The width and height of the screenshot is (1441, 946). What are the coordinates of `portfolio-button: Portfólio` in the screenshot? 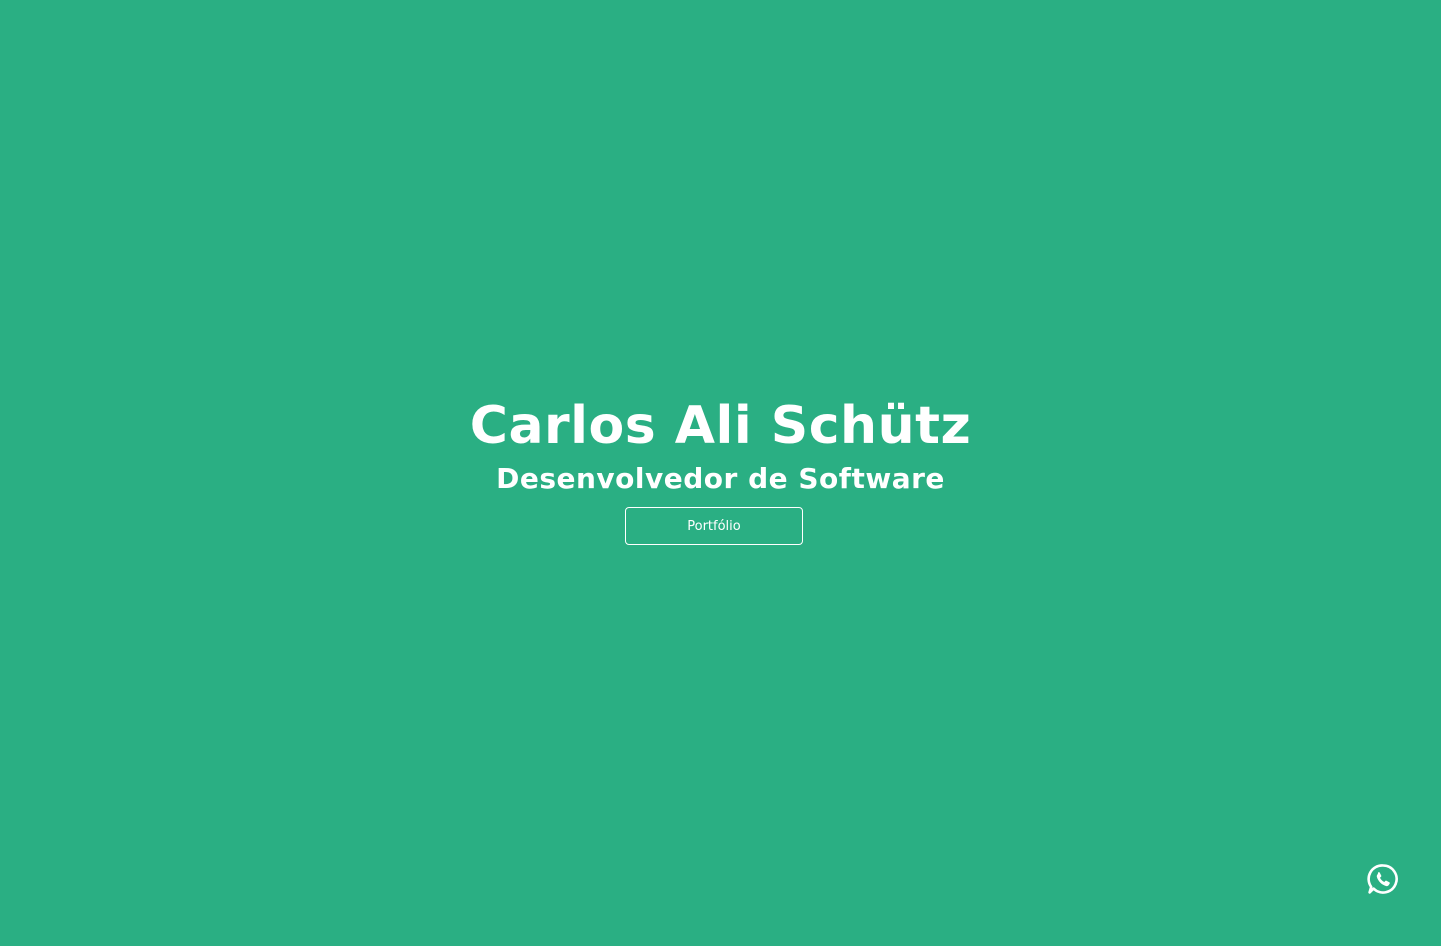 It's located at (714, 526).